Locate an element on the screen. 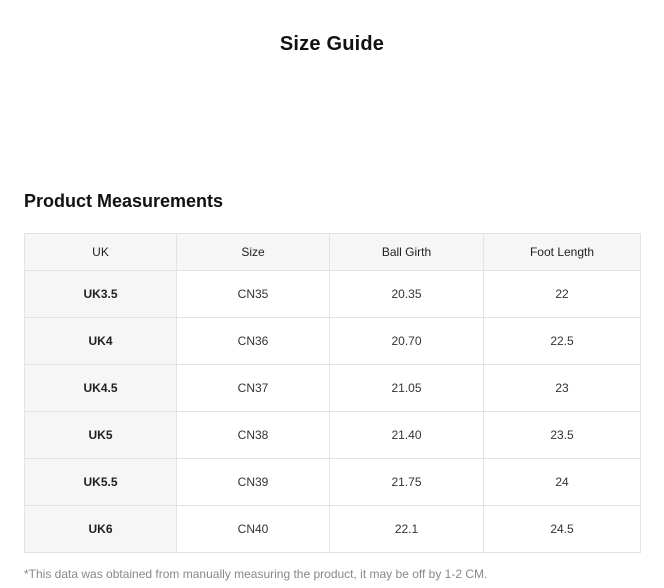 This screenshot has width=664, height=588. cn-size-cell: CN37 is located at coordinates (253, 388).